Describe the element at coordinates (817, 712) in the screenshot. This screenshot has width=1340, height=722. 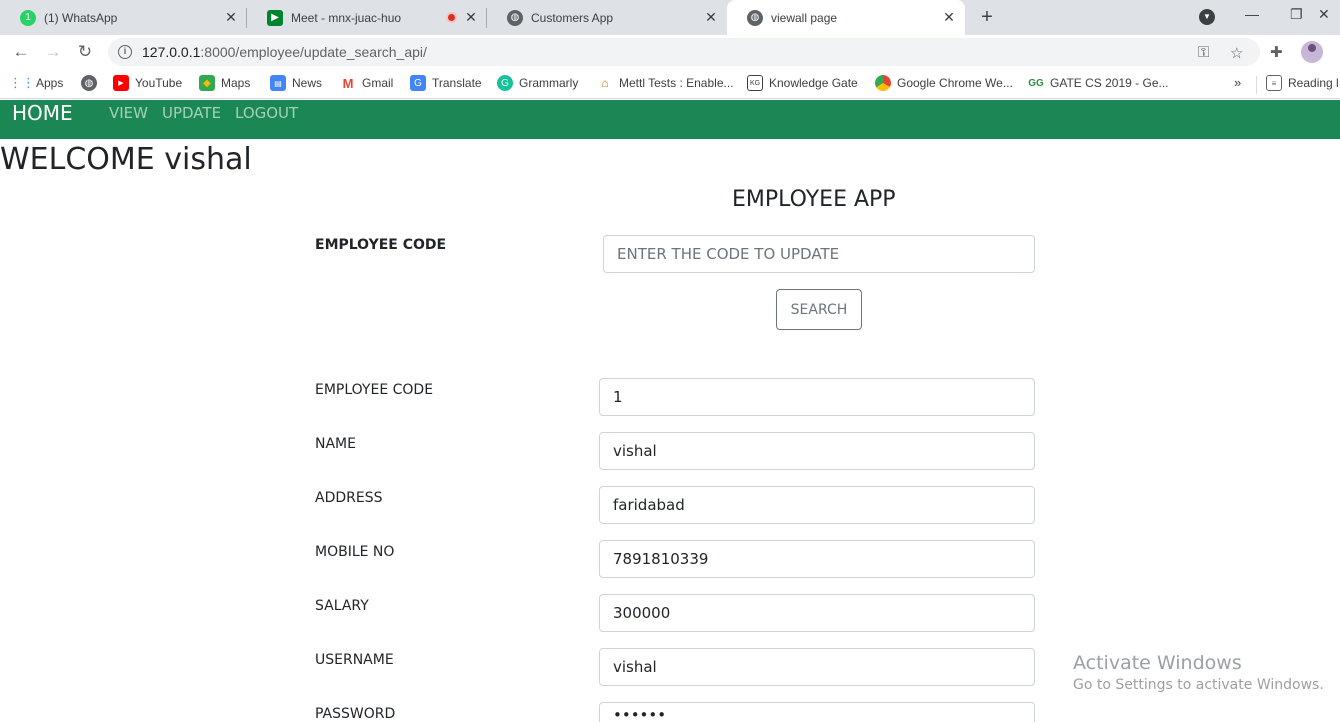
I see `password-field` at that location.